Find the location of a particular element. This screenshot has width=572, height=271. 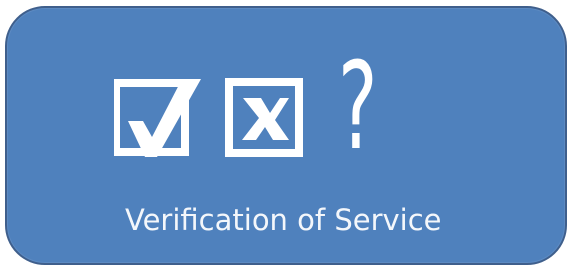

checkbox-x-icon is located at coordinates (264, 117).